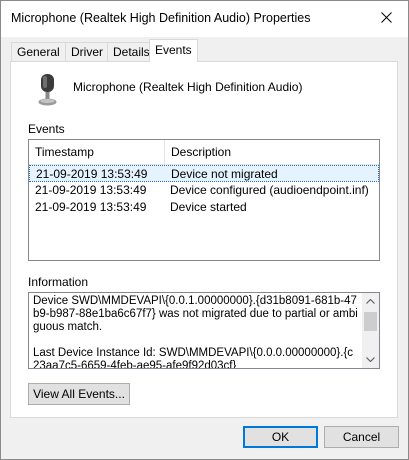  Describe the element at coordinates (173, 50) in the screenshot. I see `tab-events: Events` at that location.